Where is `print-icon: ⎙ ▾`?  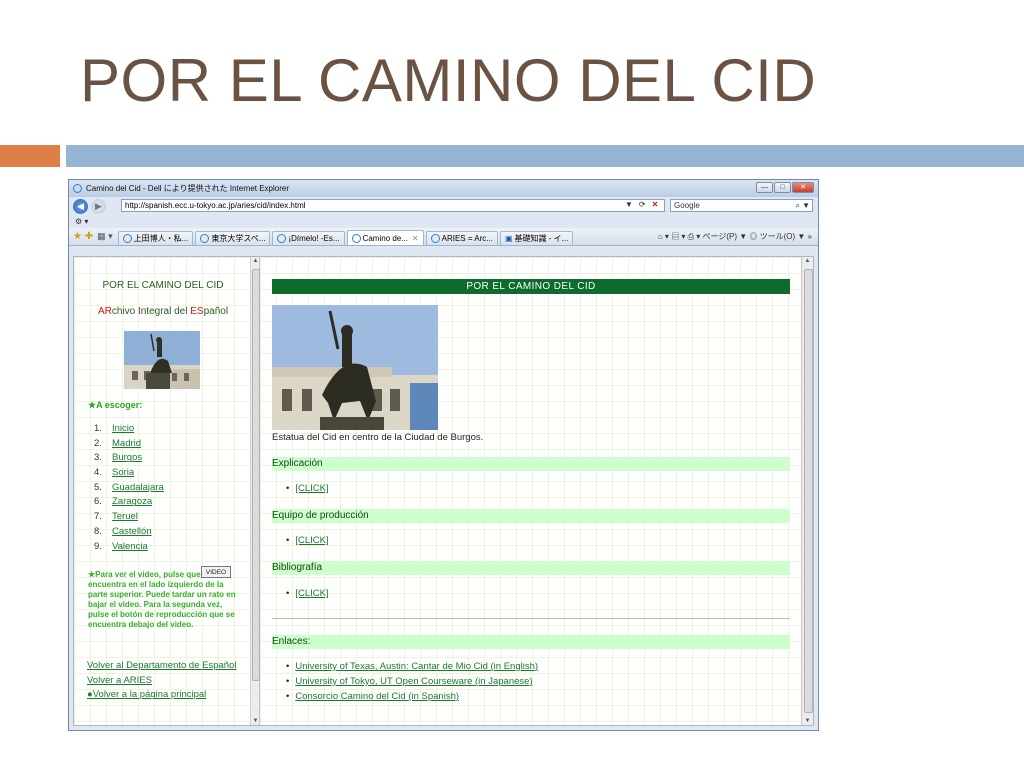
print-icon: ⎙ ▾ is located at coordinates (694, 236).